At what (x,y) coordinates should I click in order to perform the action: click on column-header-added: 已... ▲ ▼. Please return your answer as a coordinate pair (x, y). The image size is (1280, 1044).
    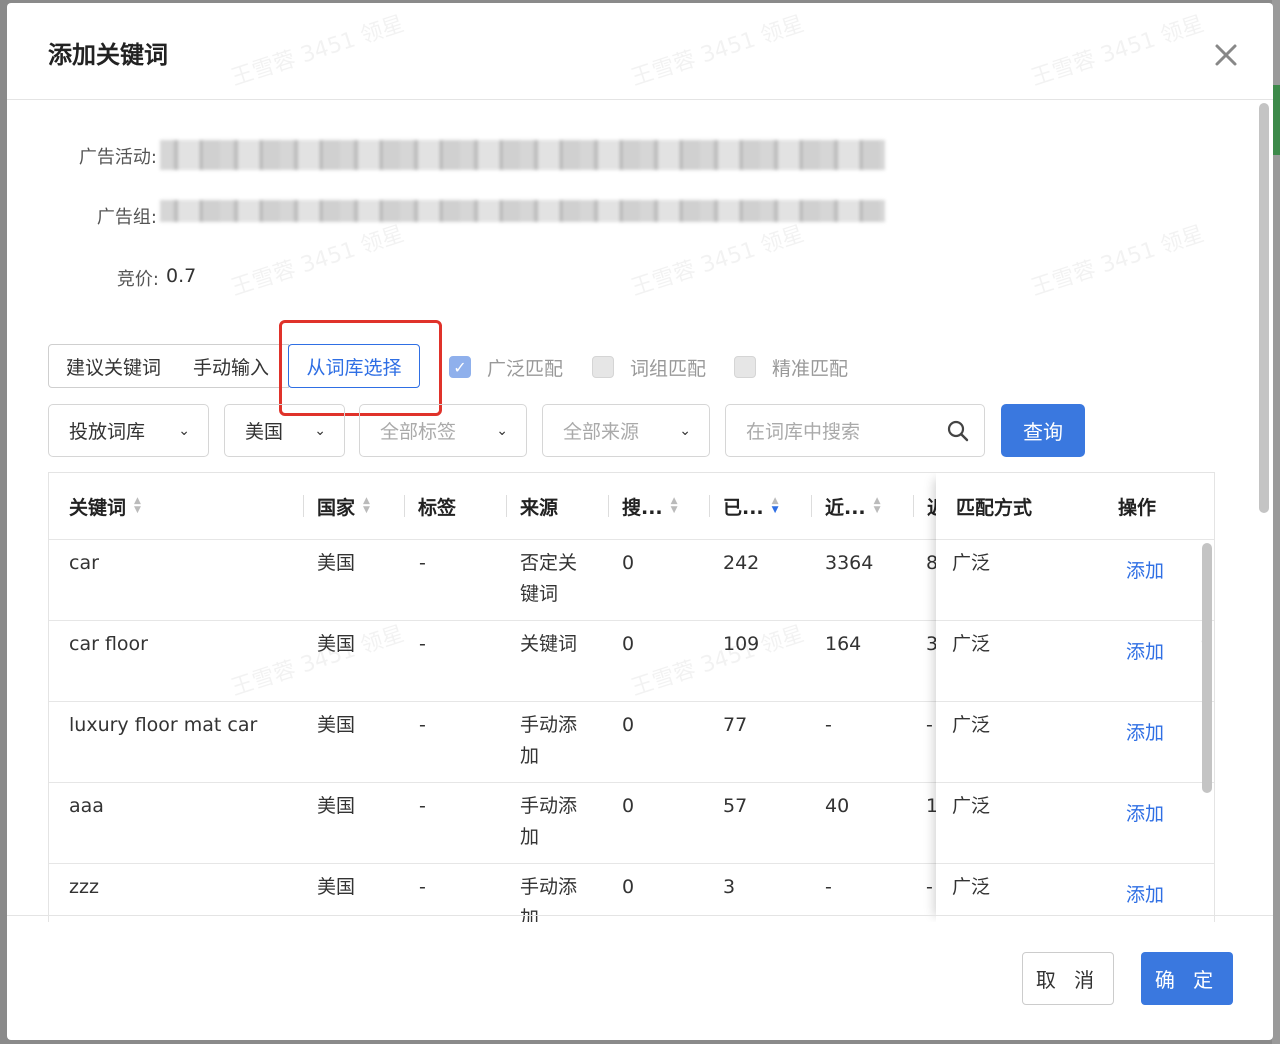
    Looking at the image, I should click on (744, 506).